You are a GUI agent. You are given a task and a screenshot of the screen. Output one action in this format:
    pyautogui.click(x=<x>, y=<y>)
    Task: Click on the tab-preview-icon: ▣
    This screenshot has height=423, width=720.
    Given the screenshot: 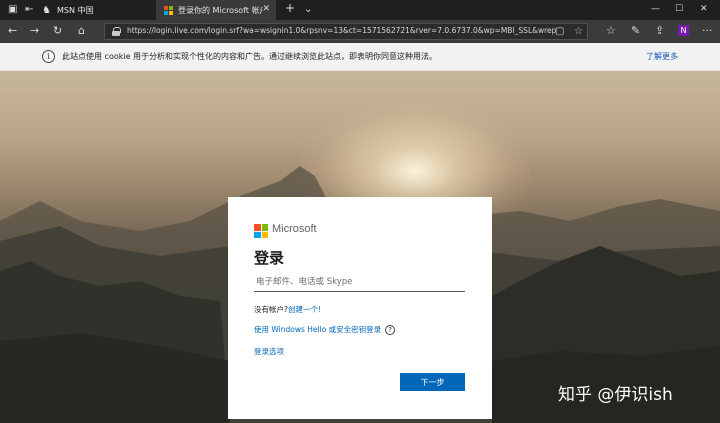 What is the action you would take?
    pyautogui.click(x=12, y=9)
    